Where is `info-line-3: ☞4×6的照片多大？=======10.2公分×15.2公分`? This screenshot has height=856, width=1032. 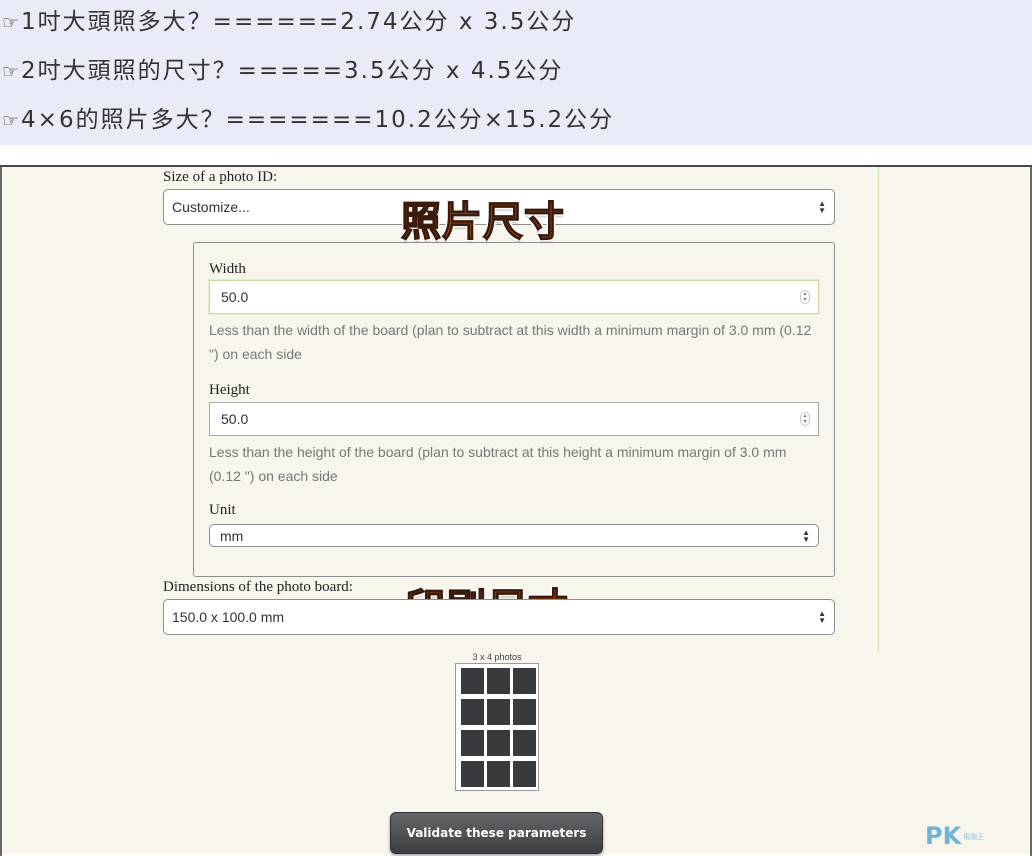
info-line-3: ☞4×6的照片多大？=======10.2公分×15.2公分 is located at coordinates (308, 120).